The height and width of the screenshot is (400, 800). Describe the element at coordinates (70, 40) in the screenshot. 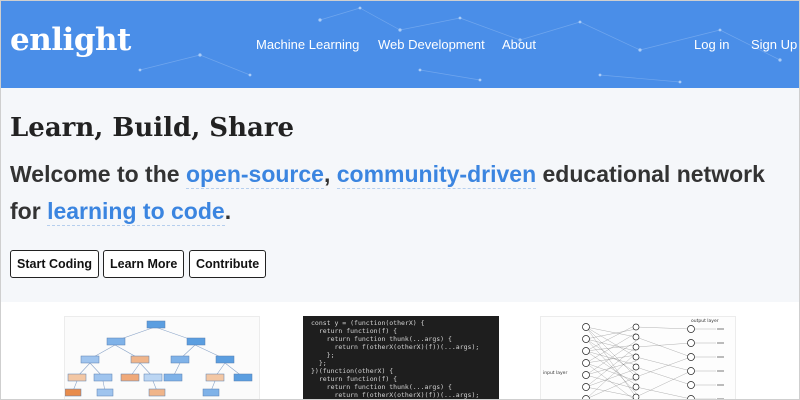

I see `logo: enlight` at that location.